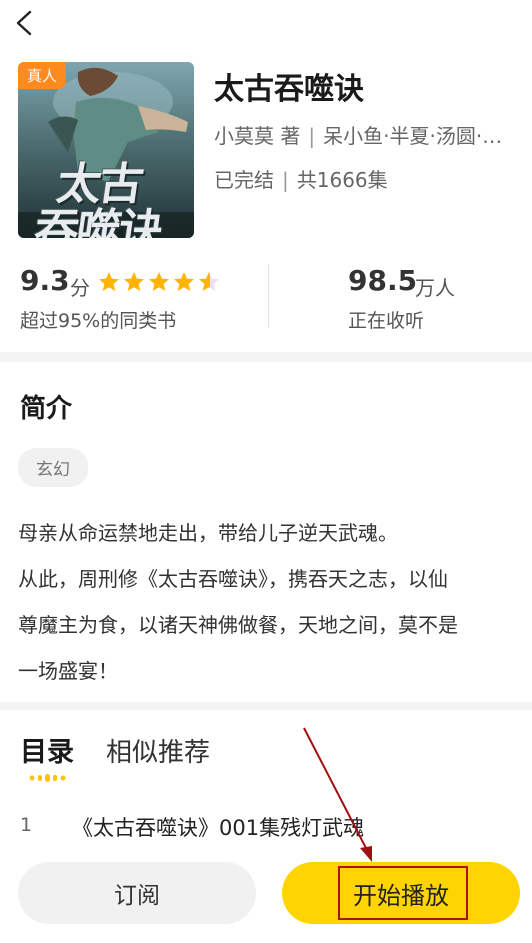 The image size is (532, 943). Describe the element at coordinates (42, 75) in the screenshot. I see `cover-badge: 真人` at that location.